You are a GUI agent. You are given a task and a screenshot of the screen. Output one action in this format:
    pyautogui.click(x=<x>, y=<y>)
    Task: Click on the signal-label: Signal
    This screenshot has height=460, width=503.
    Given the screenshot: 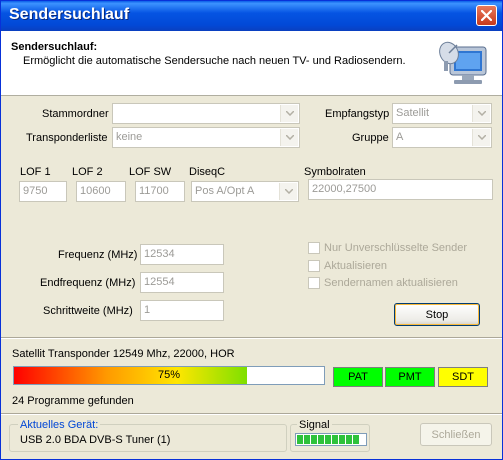 What is the action you would take?
    pyautogui.click(x=314, y=425)
    